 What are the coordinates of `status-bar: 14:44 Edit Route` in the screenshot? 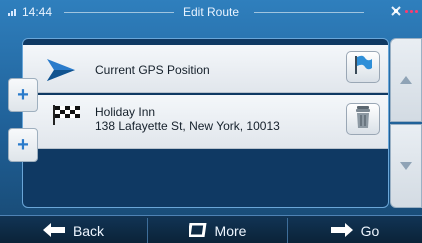 It's located at (211, 12).